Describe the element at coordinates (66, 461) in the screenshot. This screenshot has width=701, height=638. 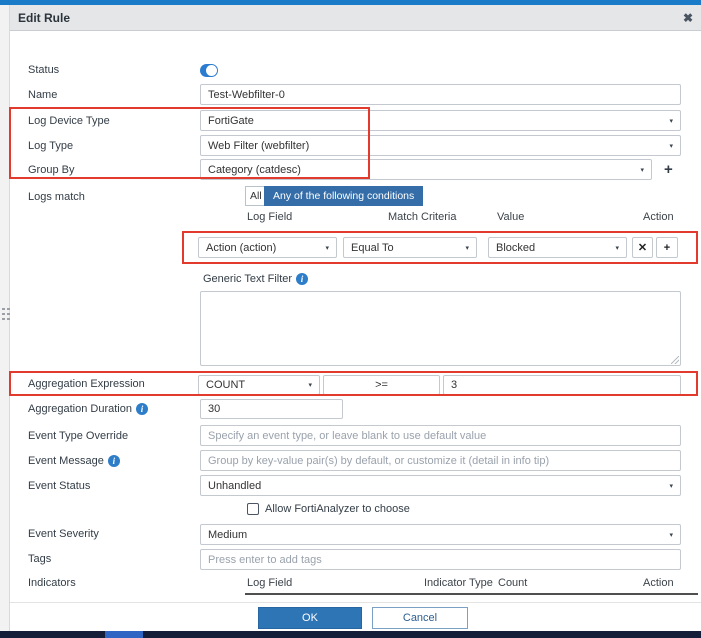
I see `event-message-label-text: Event Message` at that location.